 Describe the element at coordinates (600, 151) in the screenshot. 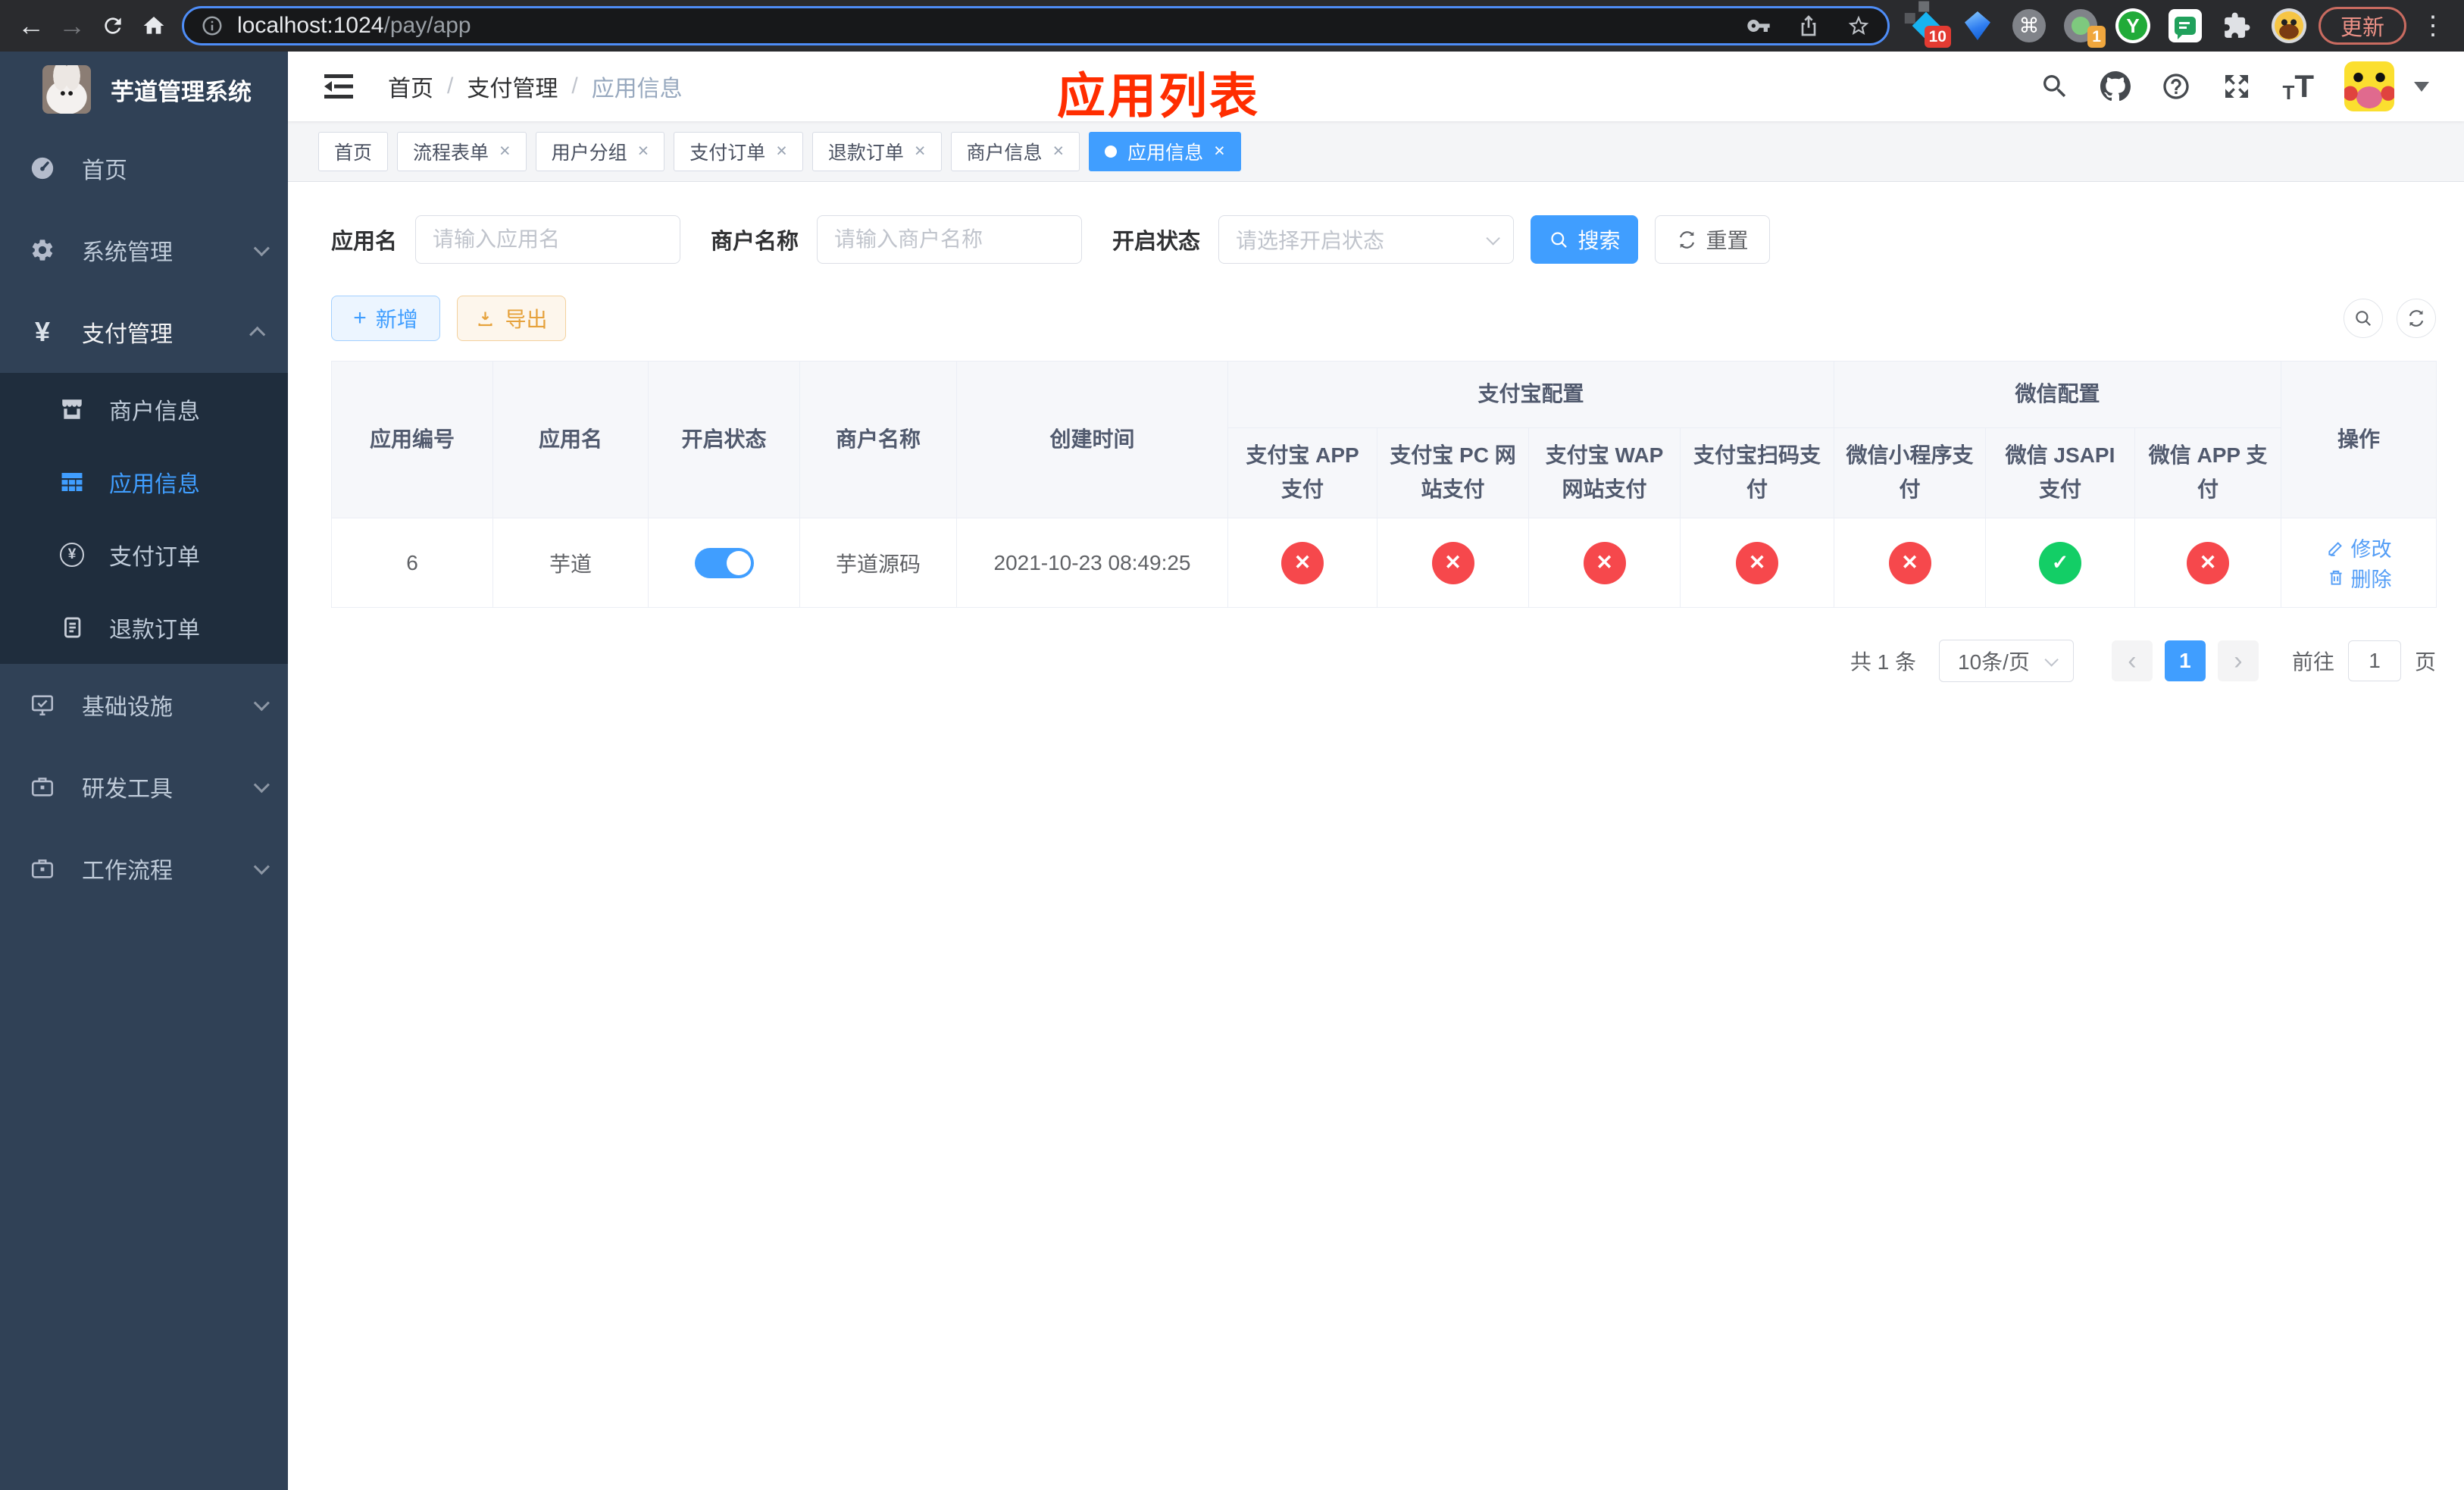

I see `tab-user-group: 用户分组 ×` at that location.